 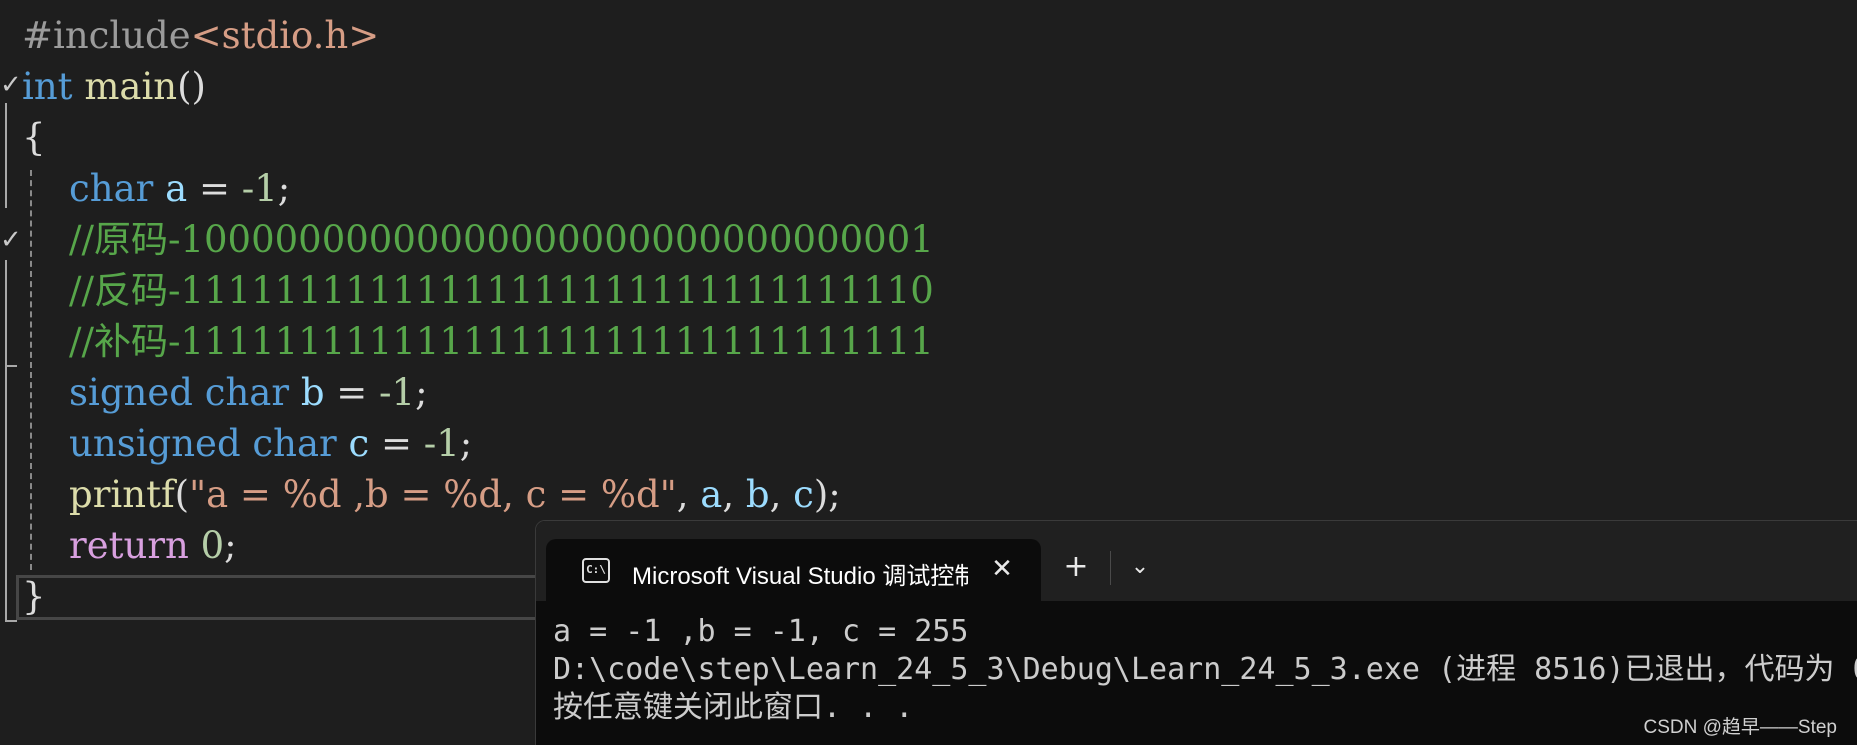 I want to click on code-token: //补码-11111111111111111111111111111111, so click(x=501, y=341).